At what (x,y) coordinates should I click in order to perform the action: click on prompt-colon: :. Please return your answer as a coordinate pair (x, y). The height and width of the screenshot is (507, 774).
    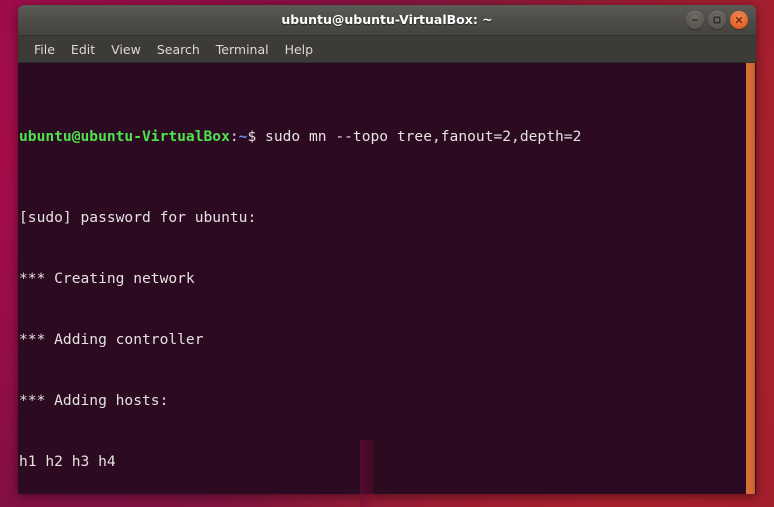
    Looking at the image, I should click on (234, 136).